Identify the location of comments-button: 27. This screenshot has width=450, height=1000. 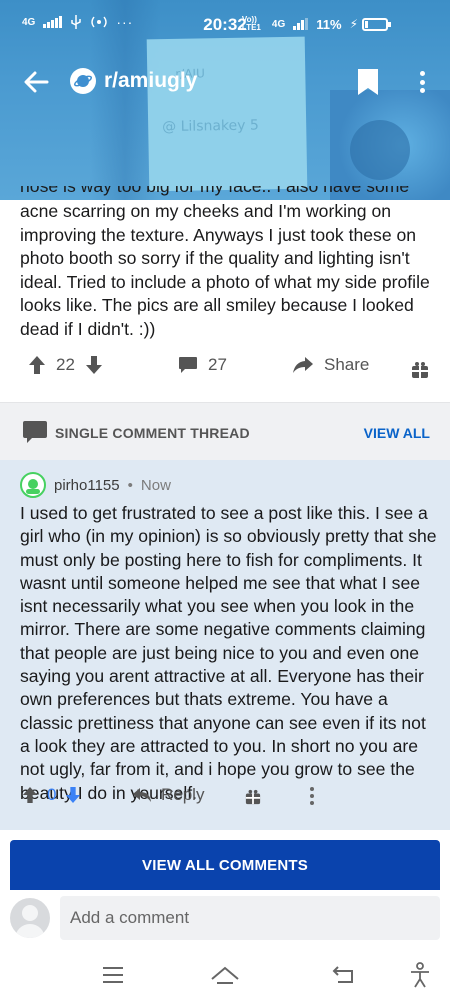
(202, 365).